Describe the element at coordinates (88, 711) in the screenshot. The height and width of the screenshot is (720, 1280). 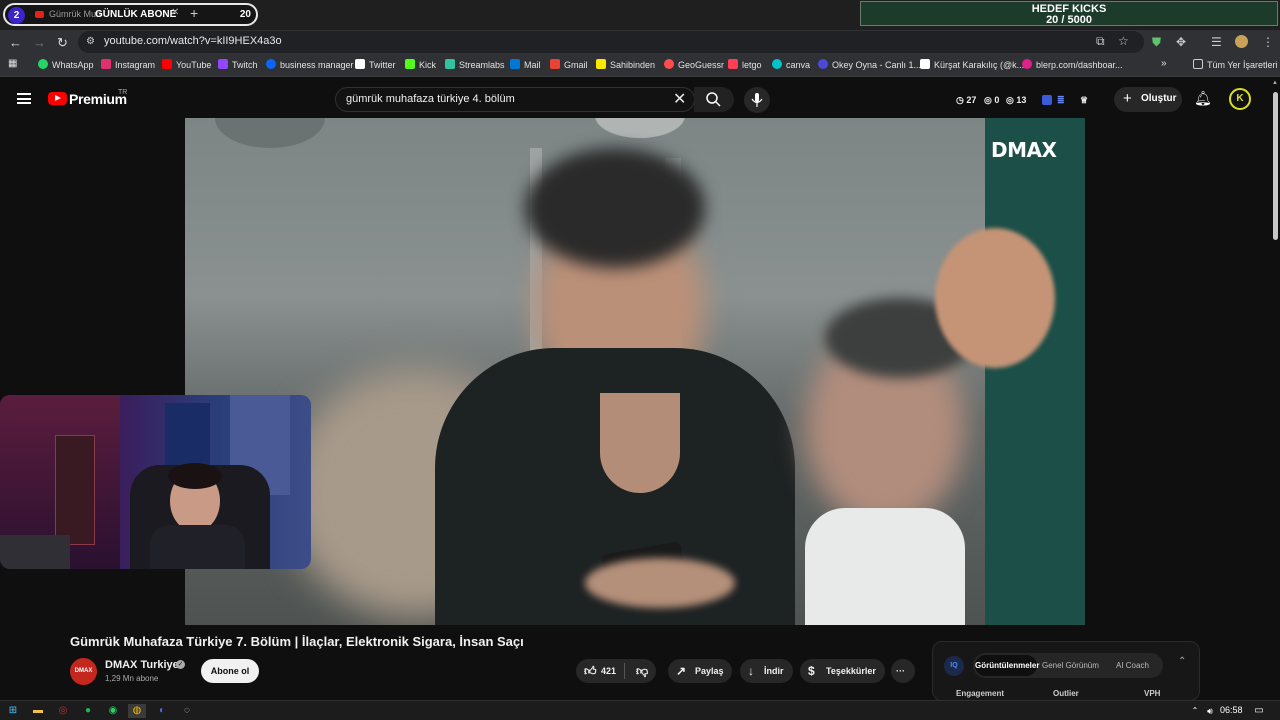
I see `spotify-icon: ●` at that location.